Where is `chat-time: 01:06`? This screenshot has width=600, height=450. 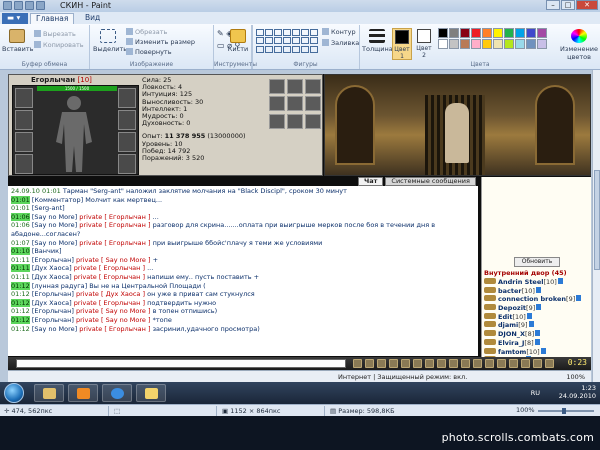 chat-time: 01:06 is located at coordinates (20, 225).